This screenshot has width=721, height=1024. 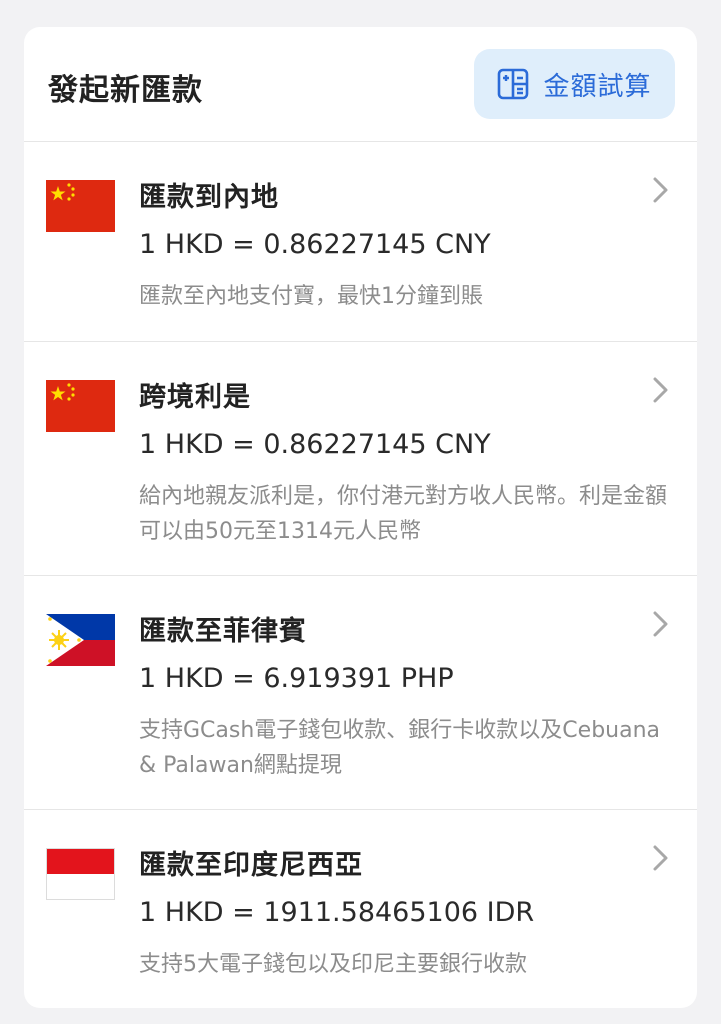 What do you see at coordinates (360, 84) in the screenshot?
I see `card-header: 發起新匯款 金額試算` at bounding box center [360, 84].